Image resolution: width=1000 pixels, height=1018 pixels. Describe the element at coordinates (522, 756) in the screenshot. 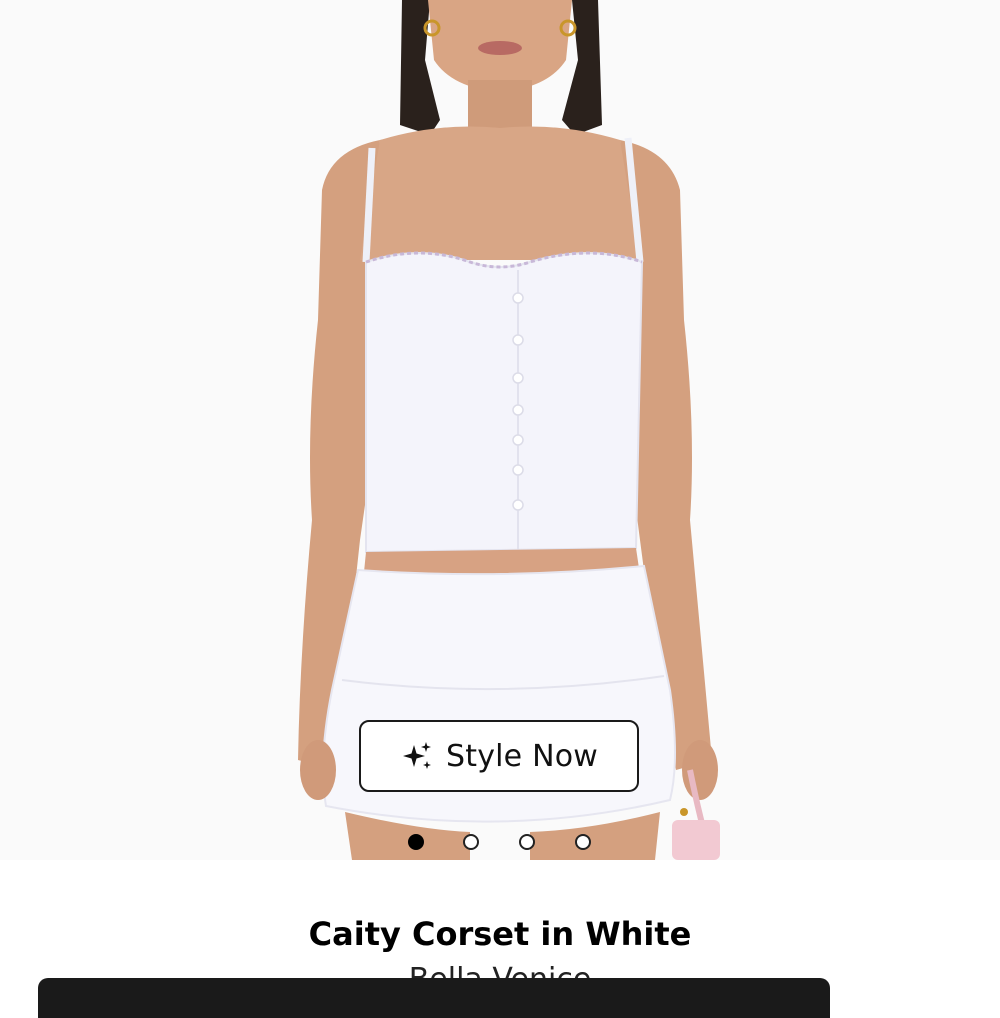

I see `style-now-label: Style Now` at that location.